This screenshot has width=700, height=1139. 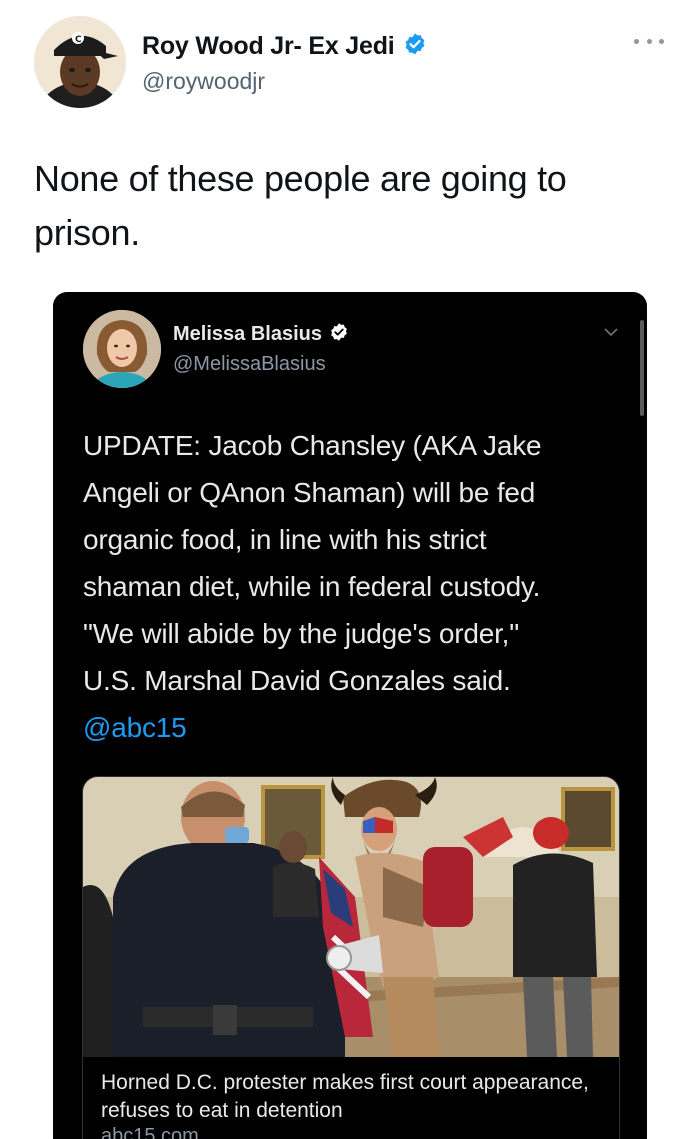 I want to click on embedded-text-line: U.S. Marshal David Gonzales said., so click(x=297, y=680).